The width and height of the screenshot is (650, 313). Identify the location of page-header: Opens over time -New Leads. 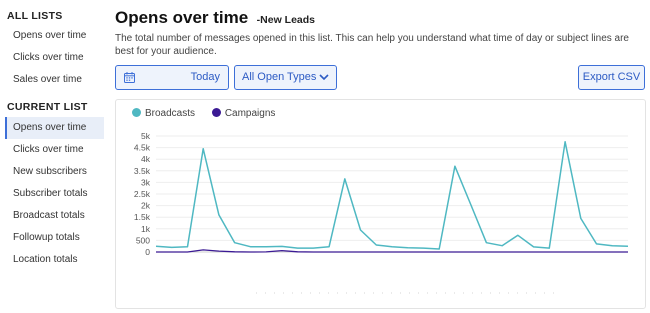
(215, 18).